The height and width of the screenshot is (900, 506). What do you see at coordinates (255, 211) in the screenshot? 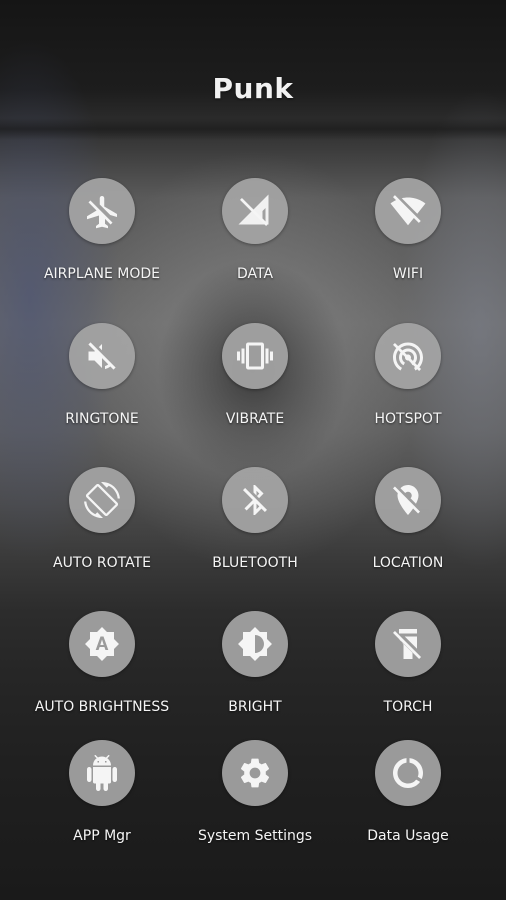
I see `mobile-data-off-icon` at bounding box center [255, 211].